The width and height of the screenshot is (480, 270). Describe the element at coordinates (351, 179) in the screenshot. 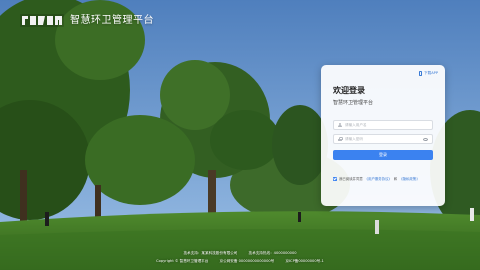

I see `agreement-prefix: 我已阅读并同意` at that location.